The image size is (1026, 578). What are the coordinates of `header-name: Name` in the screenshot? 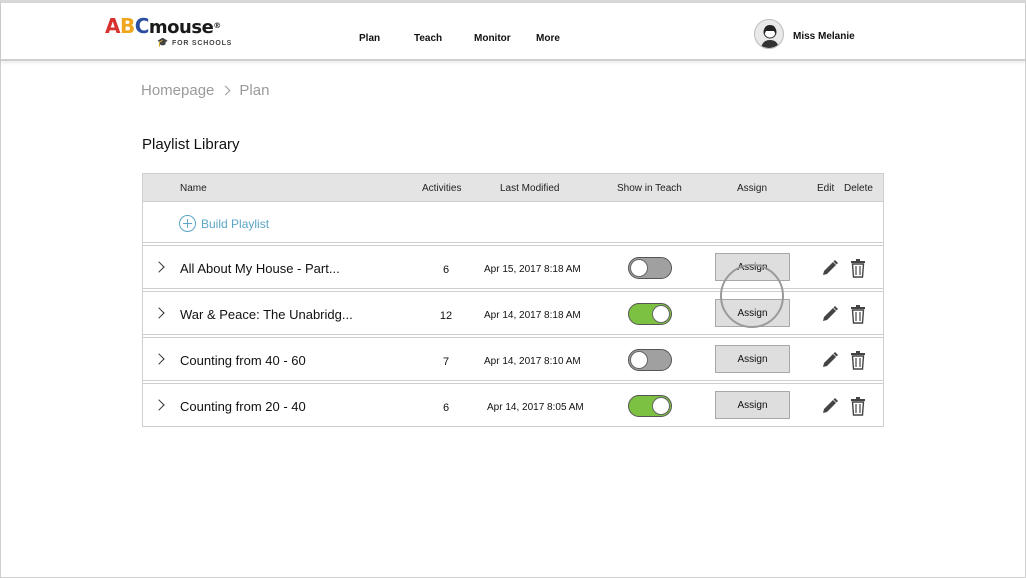 It's located at (193, 188).